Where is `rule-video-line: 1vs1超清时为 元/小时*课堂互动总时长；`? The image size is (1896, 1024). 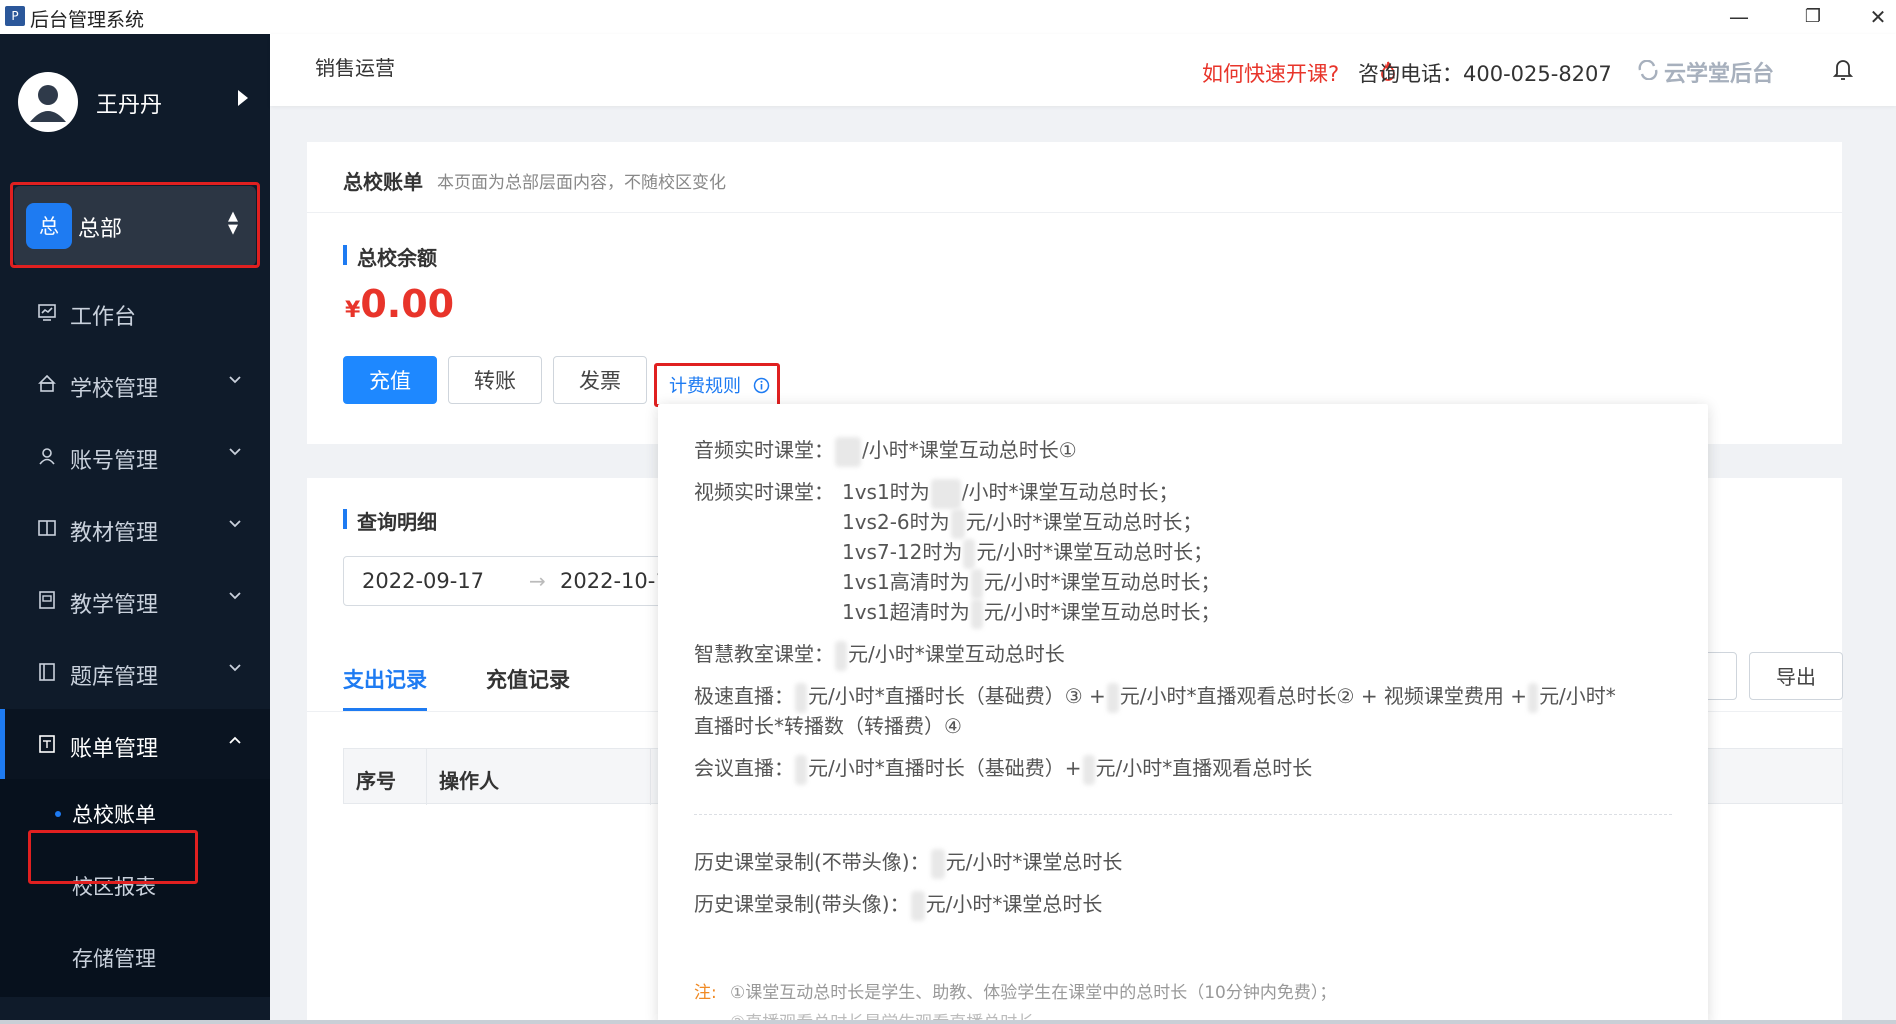
rule-video-line: 1vs1超清时为 元/小时*课堂互动总时长； is located at coordinates (1031, 612).